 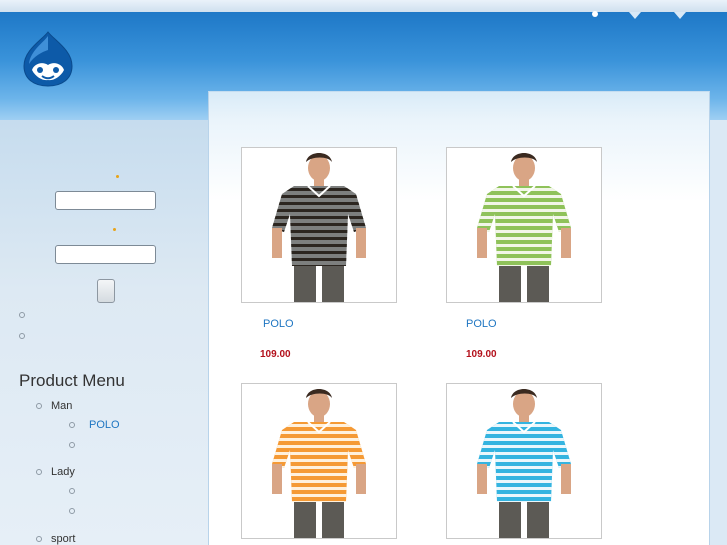 I want to click on site-logo, so click(x=48, y=61).